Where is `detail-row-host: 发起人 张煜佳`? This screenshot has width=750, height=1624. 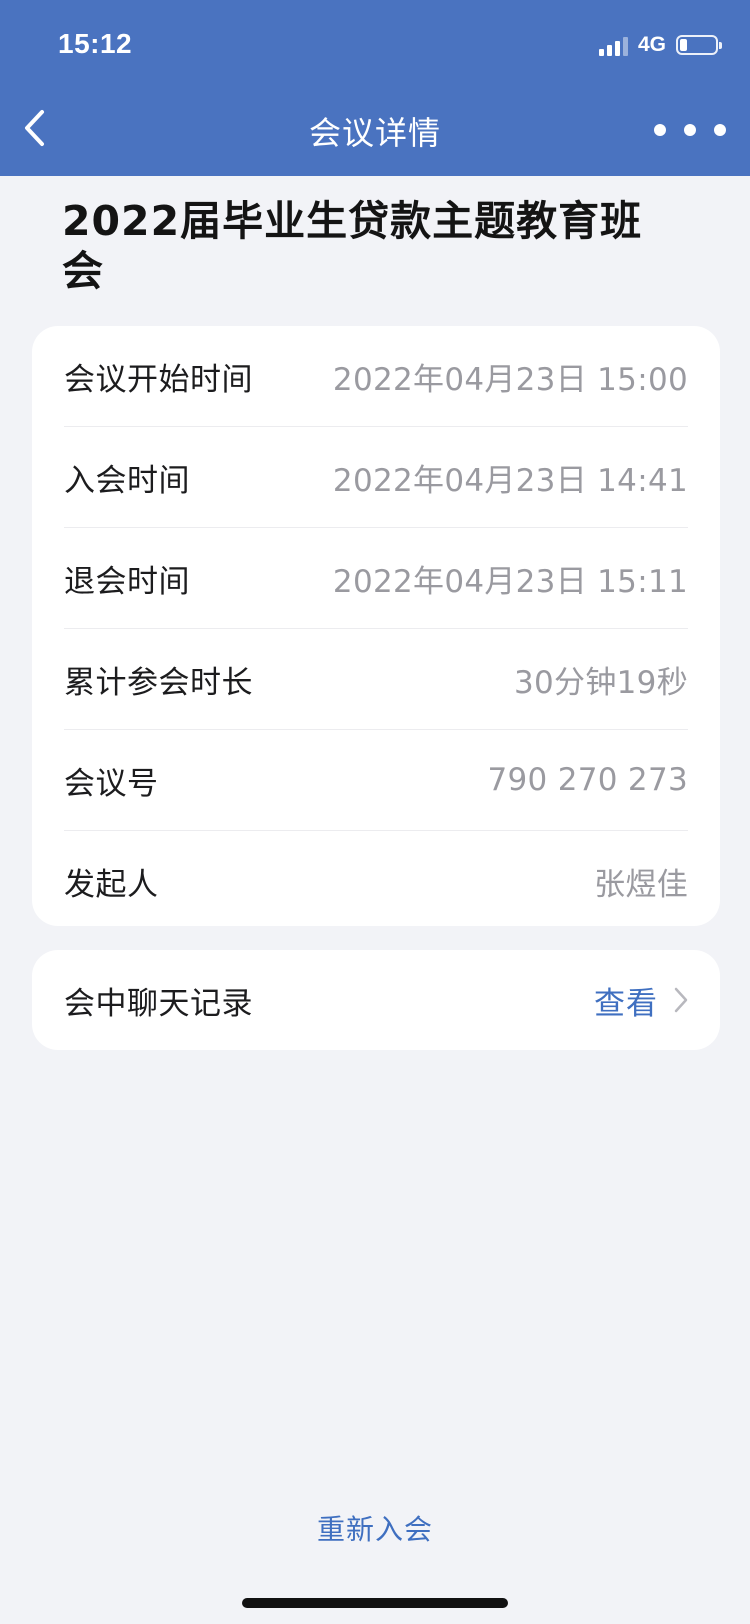
detail-row-host: 发起人 张煜佳 is located at coordinates (376, 881).